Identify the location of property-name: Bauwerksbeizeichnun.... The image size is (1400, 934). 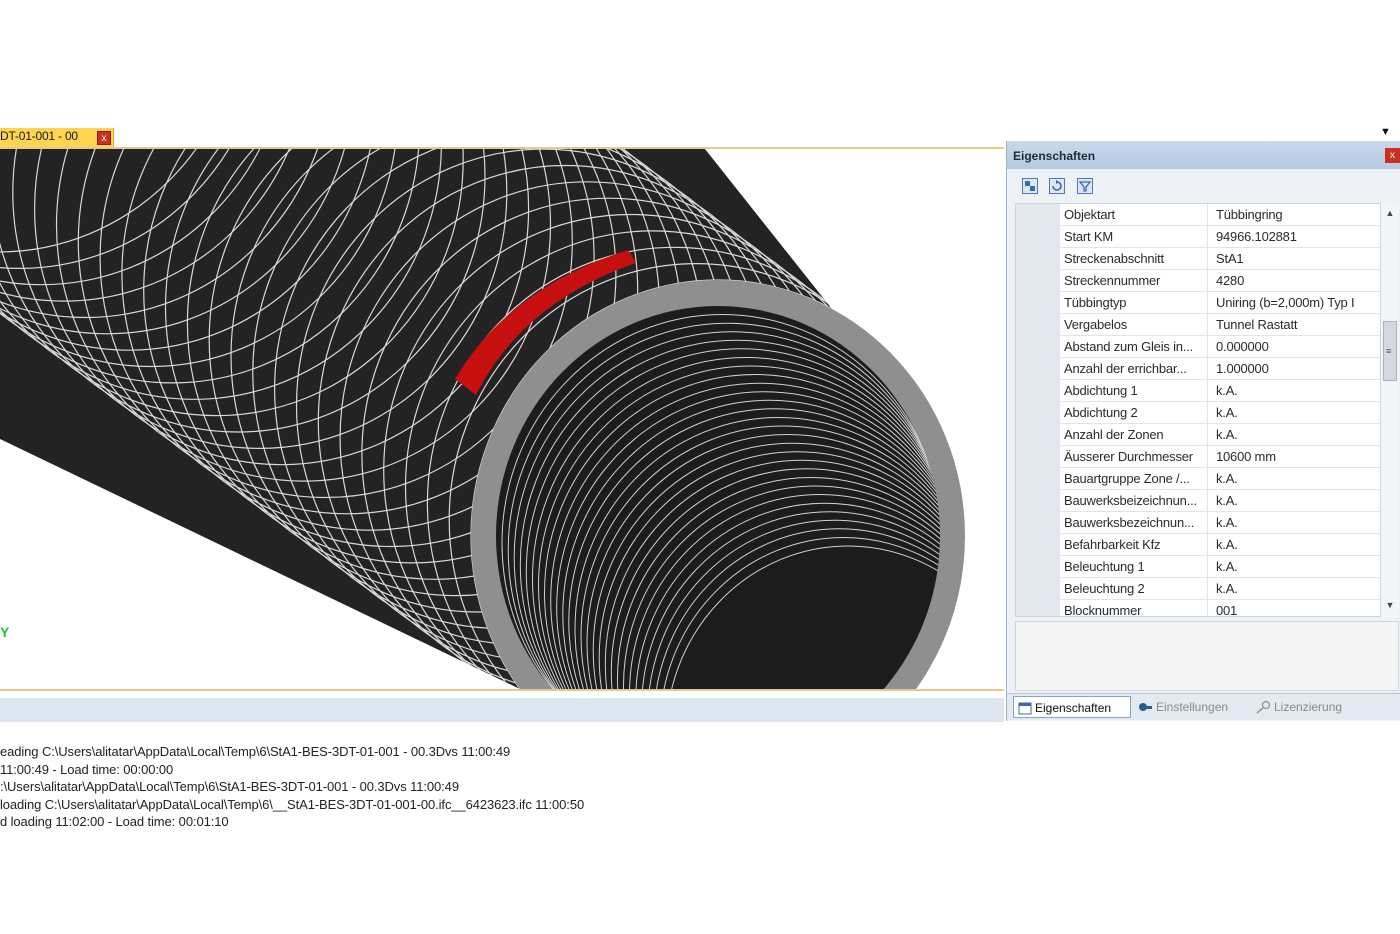
(1134, 500).